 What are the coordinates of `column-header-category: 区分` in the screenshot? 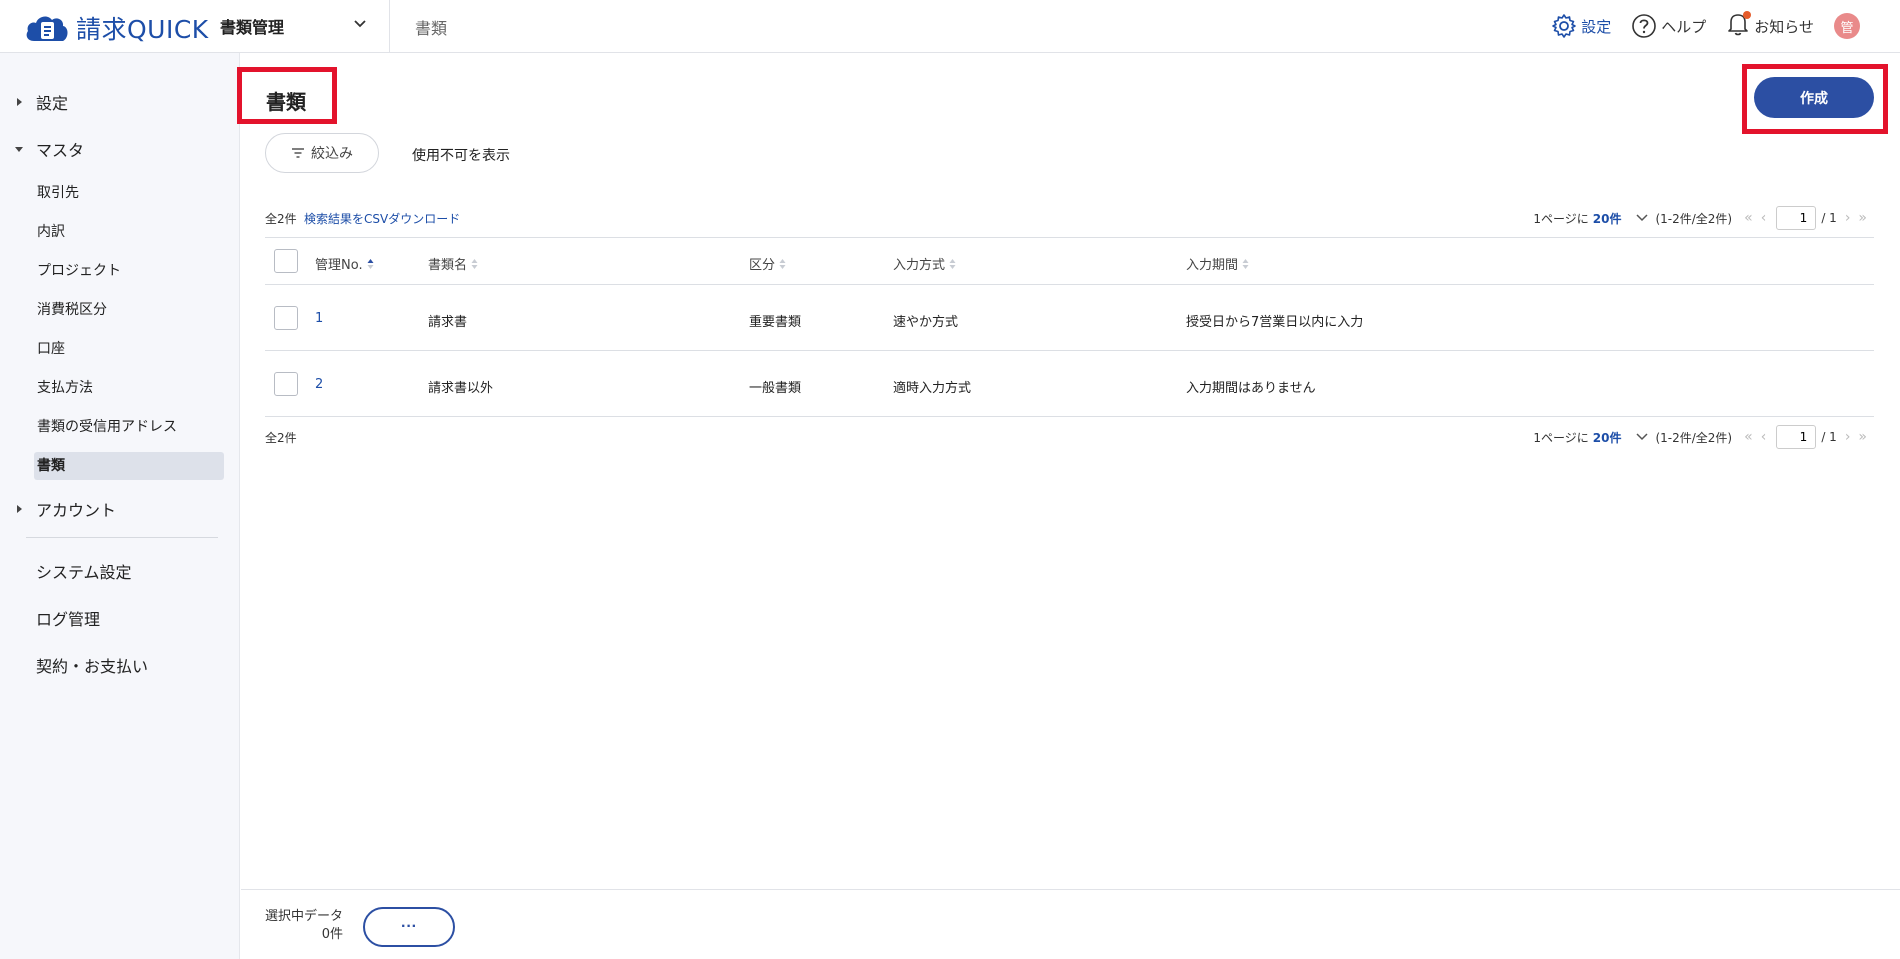 It's located at (767, 263).